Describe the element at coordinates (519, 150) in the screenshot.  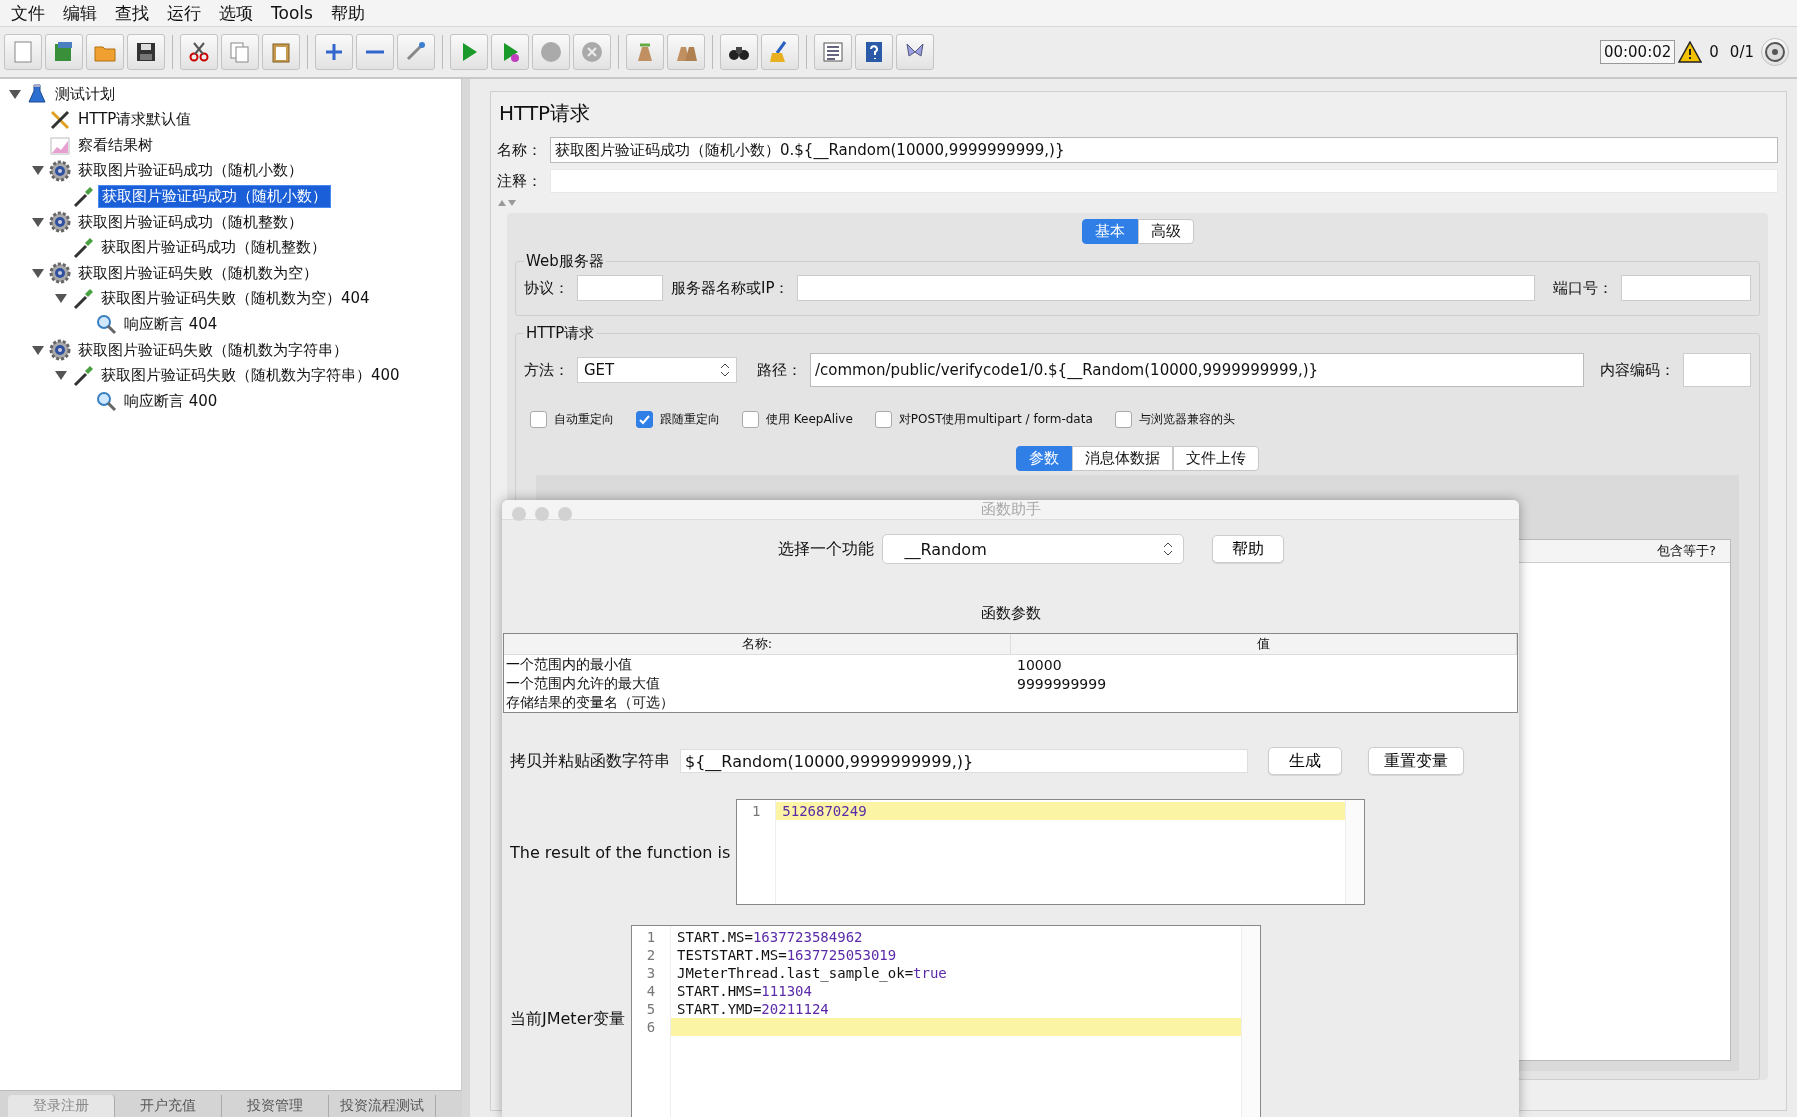
I see `field-label: 名称：` at that location.